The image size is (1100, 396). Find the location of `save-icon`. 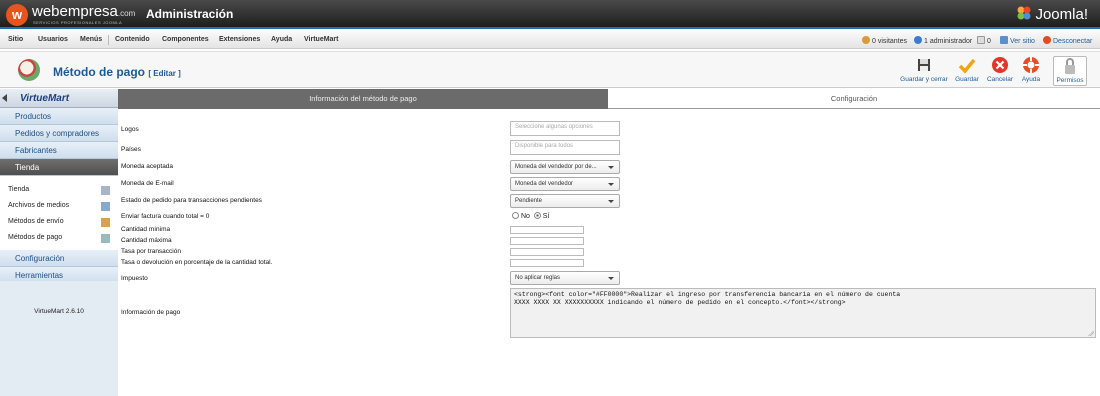

save-icon is located at coordinates (924, 65).